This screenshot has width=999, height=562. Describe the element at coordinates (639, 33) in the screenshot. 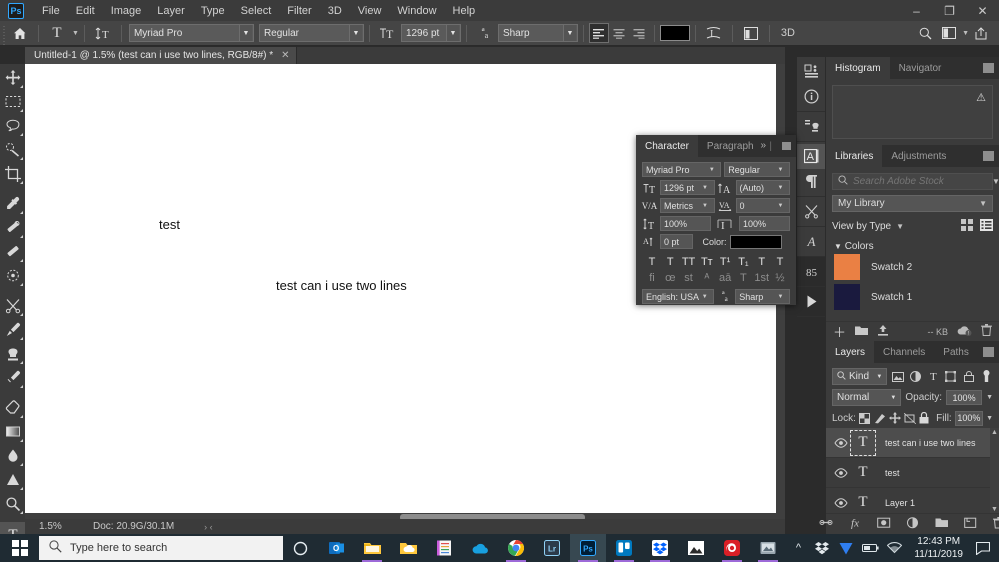

I see `align-right-button` at that location.